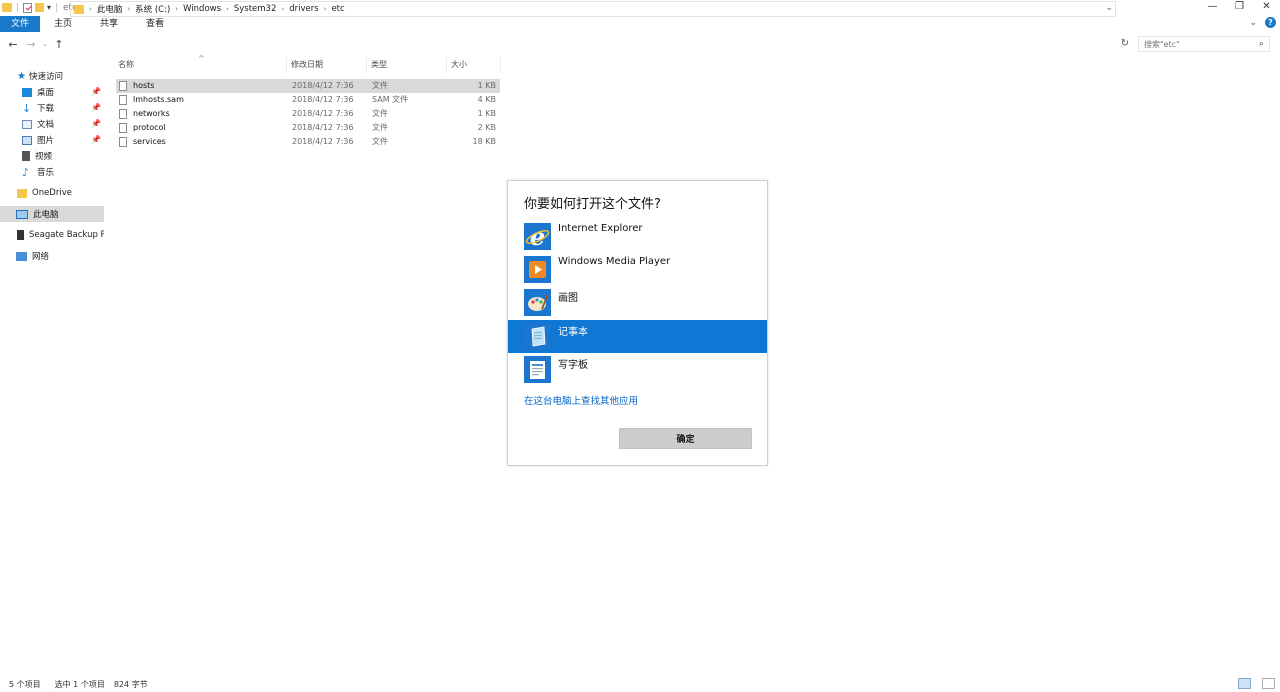  What do you see at coordinates (1270, 22) in the screenshot?
I see `help-icon: ?` at bounding box center [1270, 22].